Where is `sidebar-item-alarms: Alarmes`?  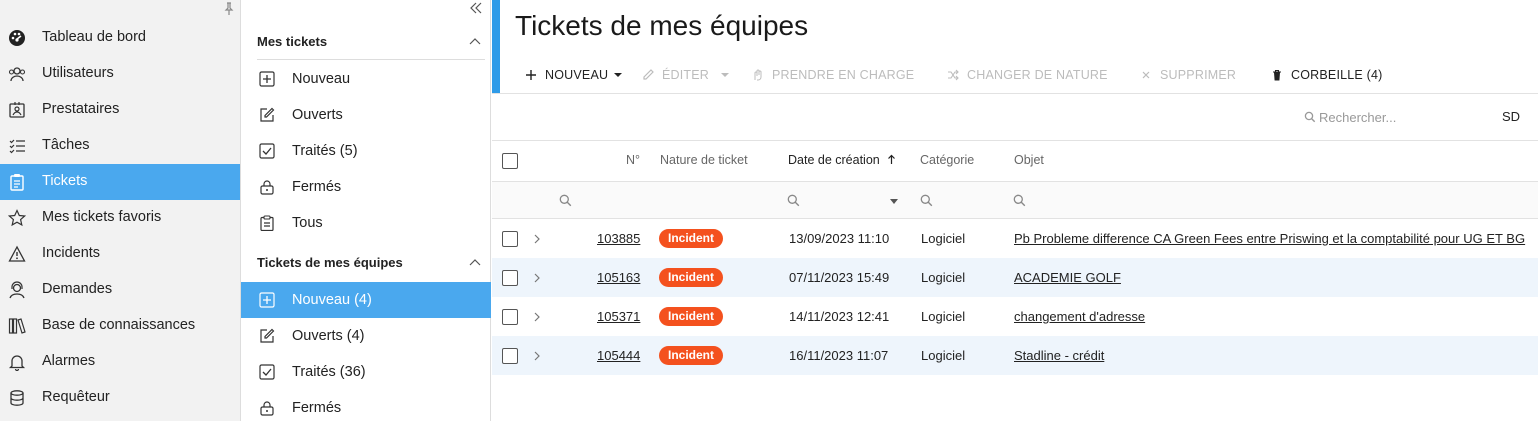 sidebar-item-alarms: Alarmes is located at coordinates (120, 362).